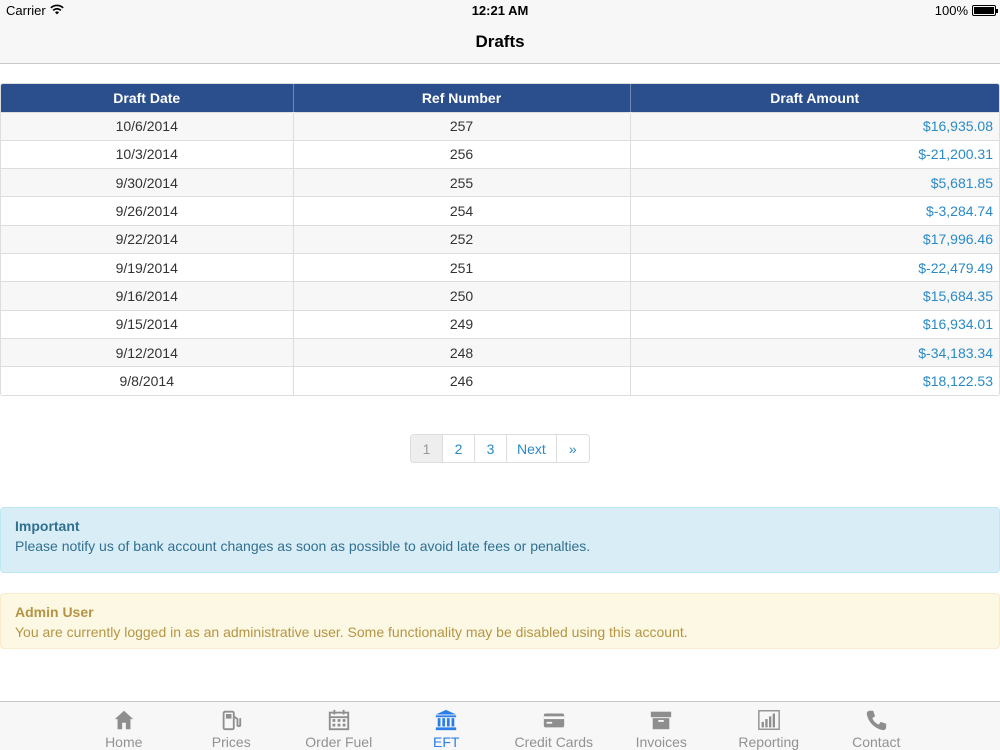  Describe the element at coordinates (124, 742) in the screenshot. I see `tab-label: Home` at that location.